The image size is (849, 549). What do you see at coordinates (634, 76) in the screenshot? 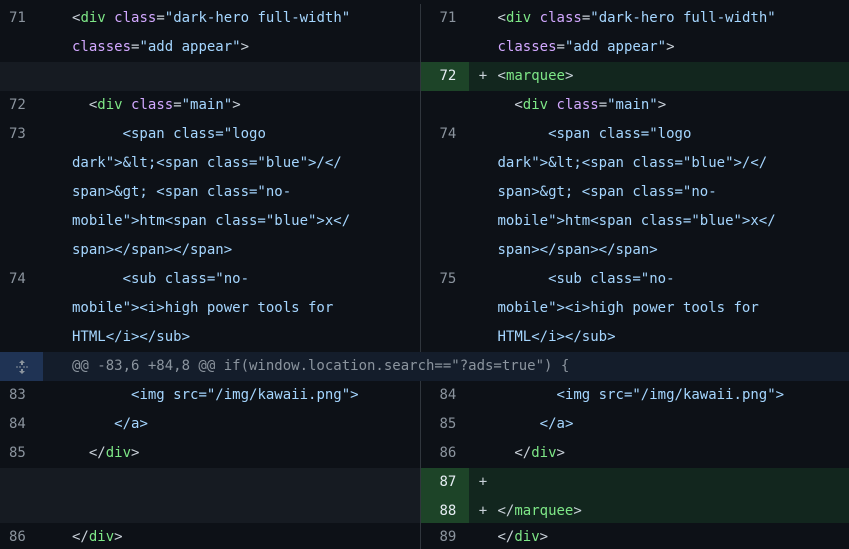
I see `added-line: 72 + <marquee>` at bounding box center [634, 76].